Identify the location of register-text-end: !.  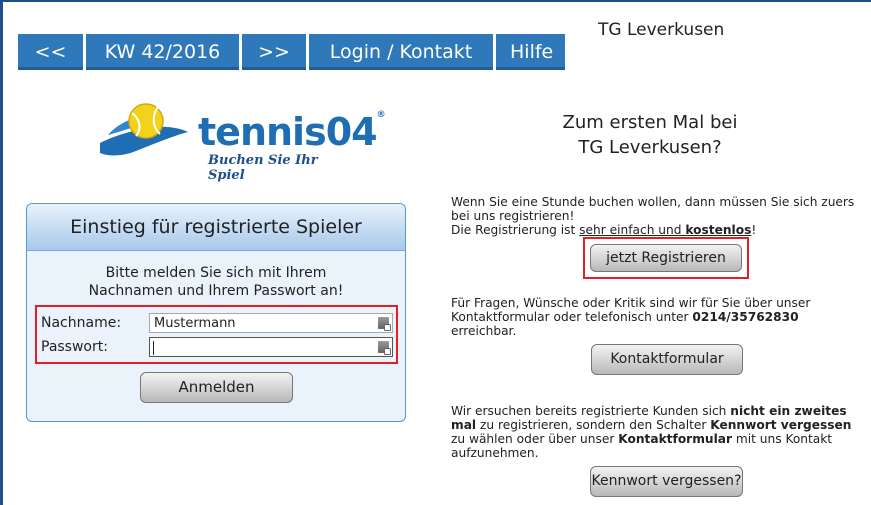
(754, 230).